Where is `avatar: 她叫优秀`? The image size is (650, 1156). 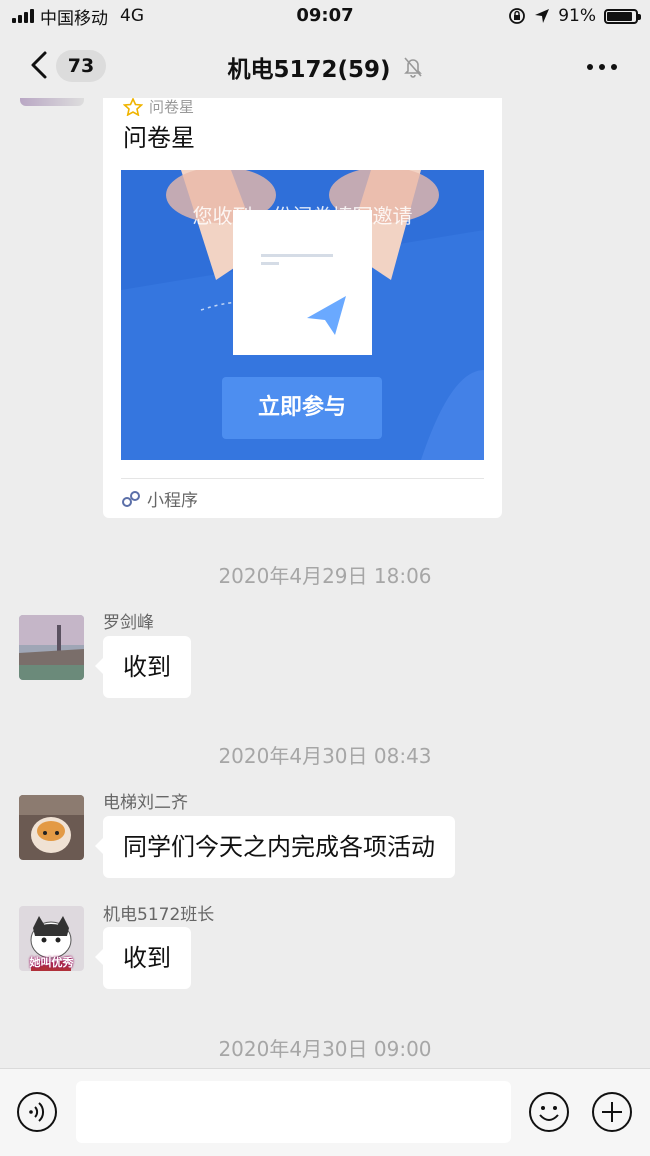 avatar: 她叫优秀 is located at coordinates (51, 938).